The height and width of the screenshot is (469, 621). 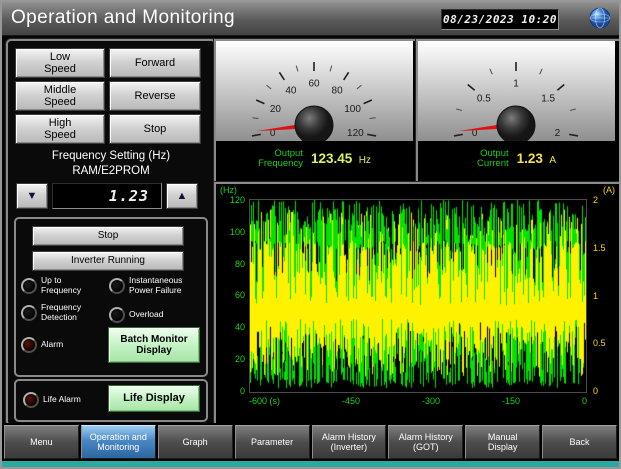 What do you see at coordinates (51, 312) in the screenshot?
I see `frequency-detection-indicator: Frequency Detection` at bounding box center [51, 312].